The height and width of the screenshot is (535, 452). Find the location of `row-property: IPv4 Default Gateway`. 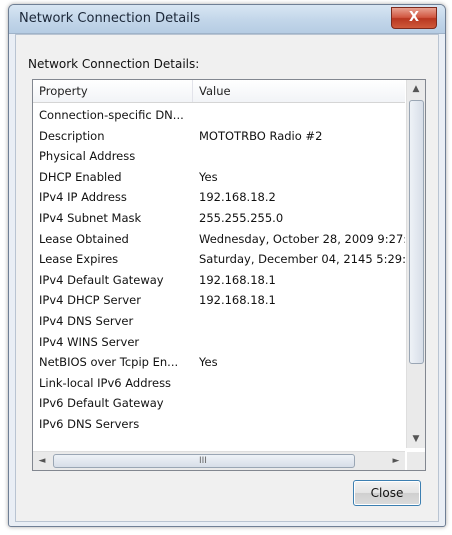

row-property: IPv4 Default Gateway is located at coordinates (101, 279).